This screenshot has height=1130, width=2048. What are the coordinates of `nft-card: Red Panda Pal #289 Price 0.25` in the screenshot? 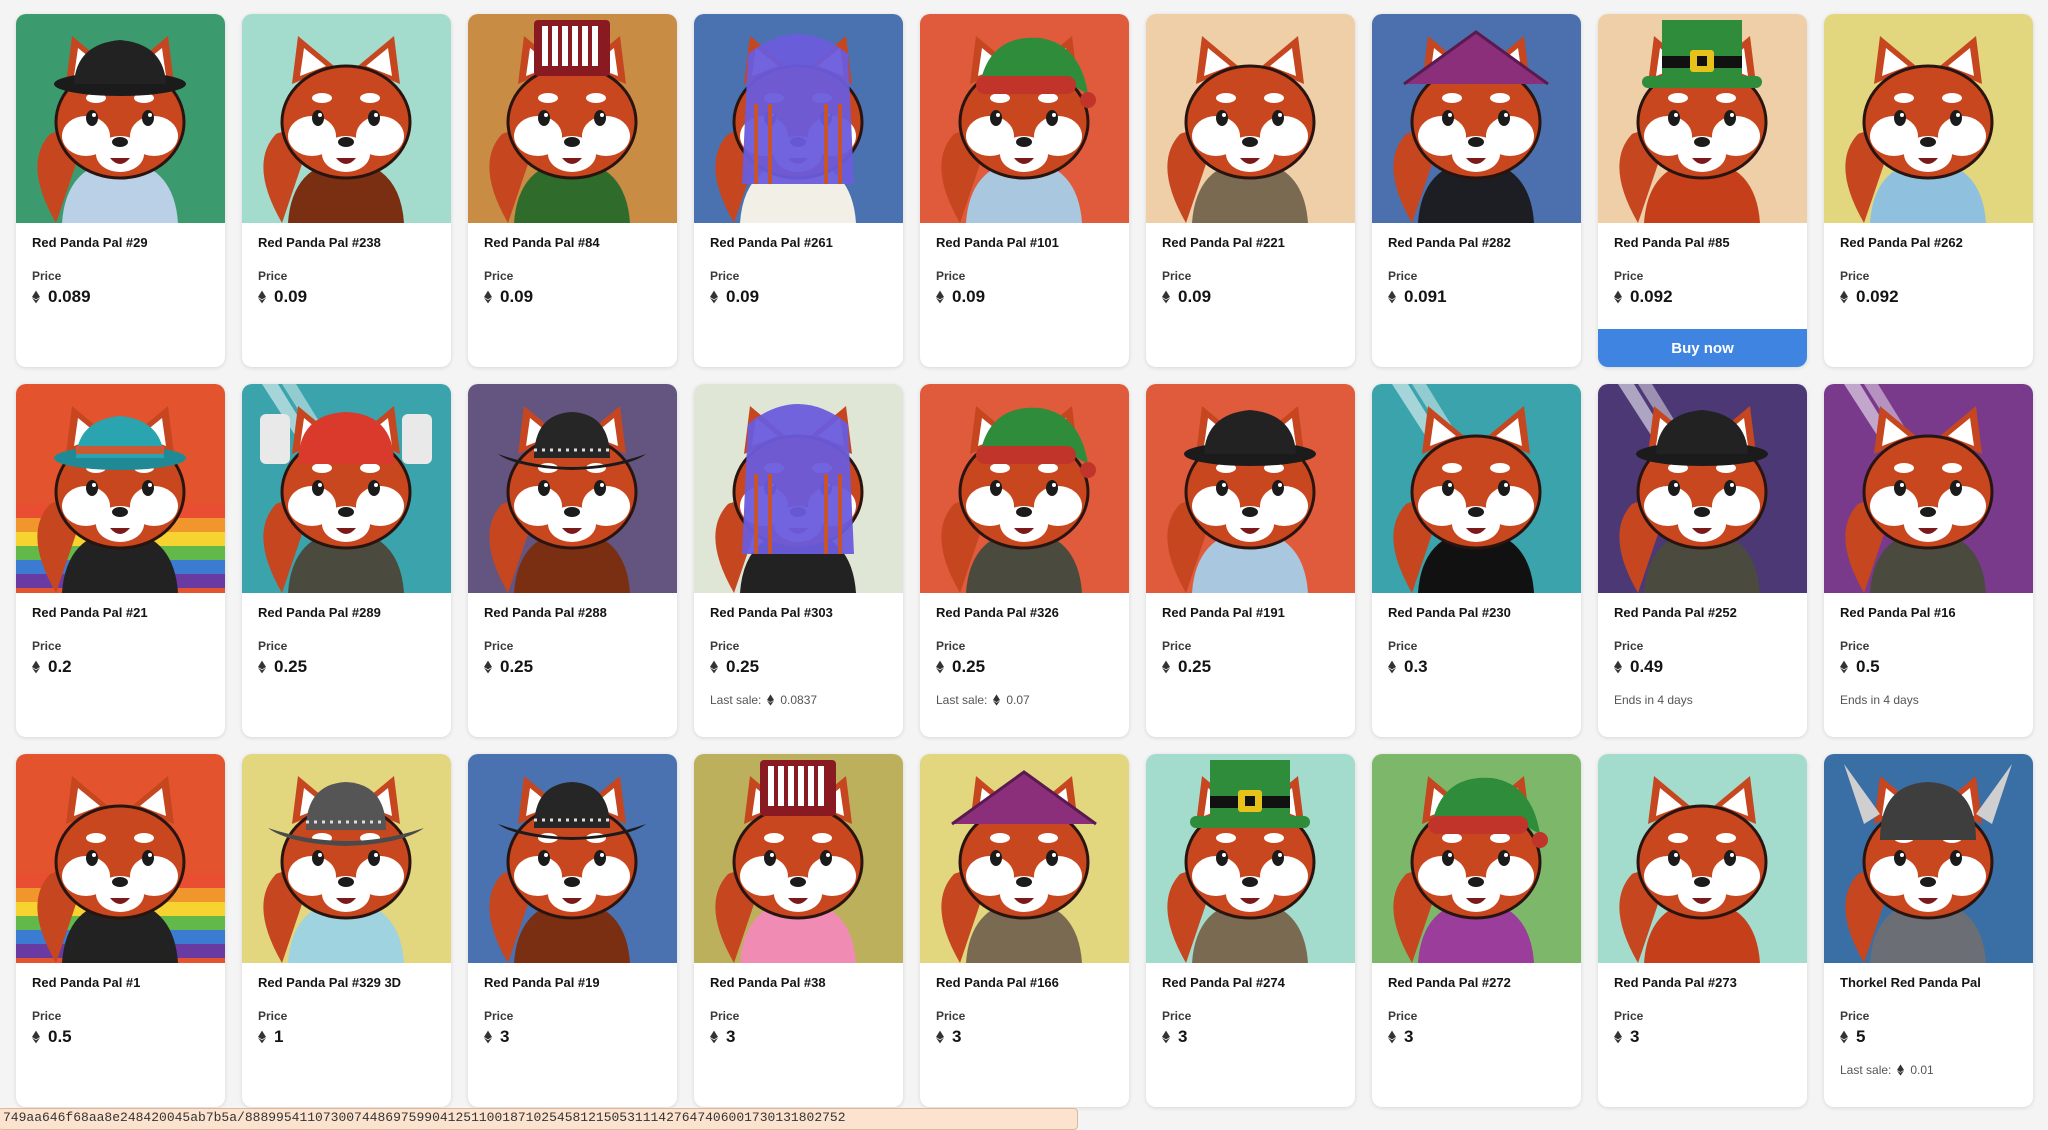 It's located at (346, 560).